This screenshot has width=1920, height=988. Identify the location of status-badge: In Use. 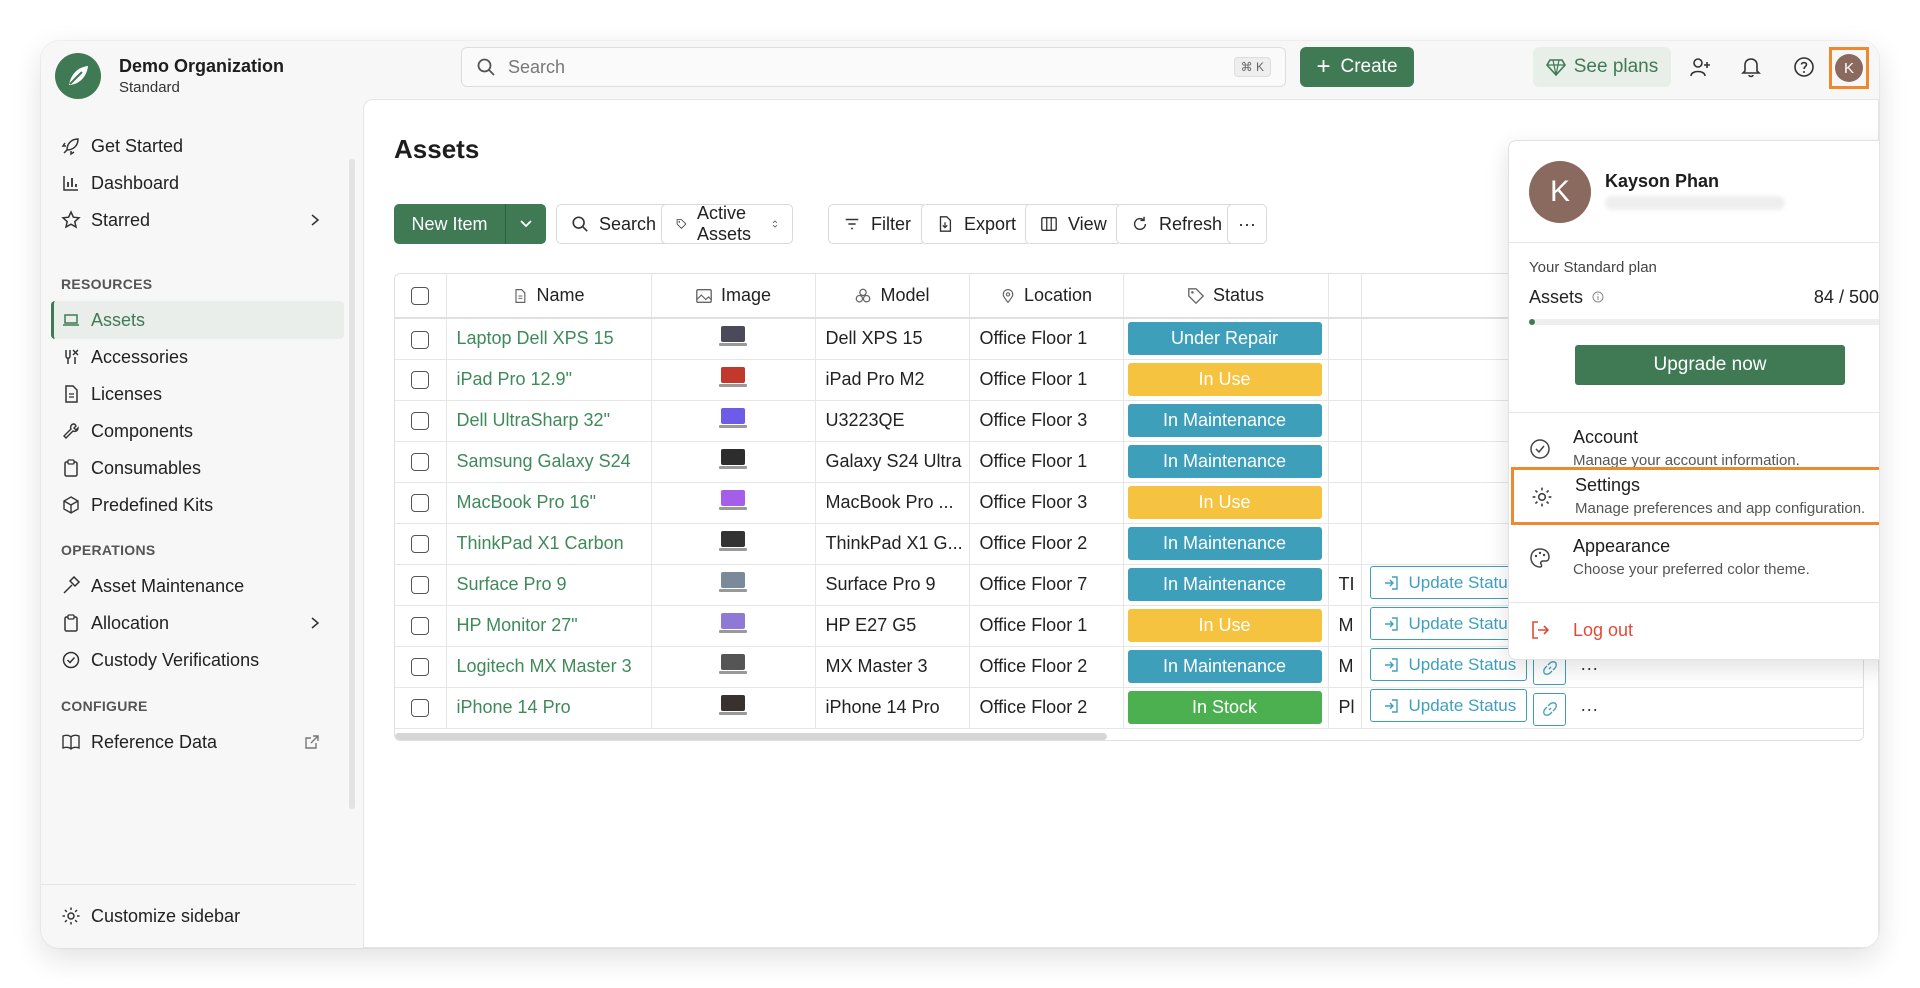
(1224, 379).